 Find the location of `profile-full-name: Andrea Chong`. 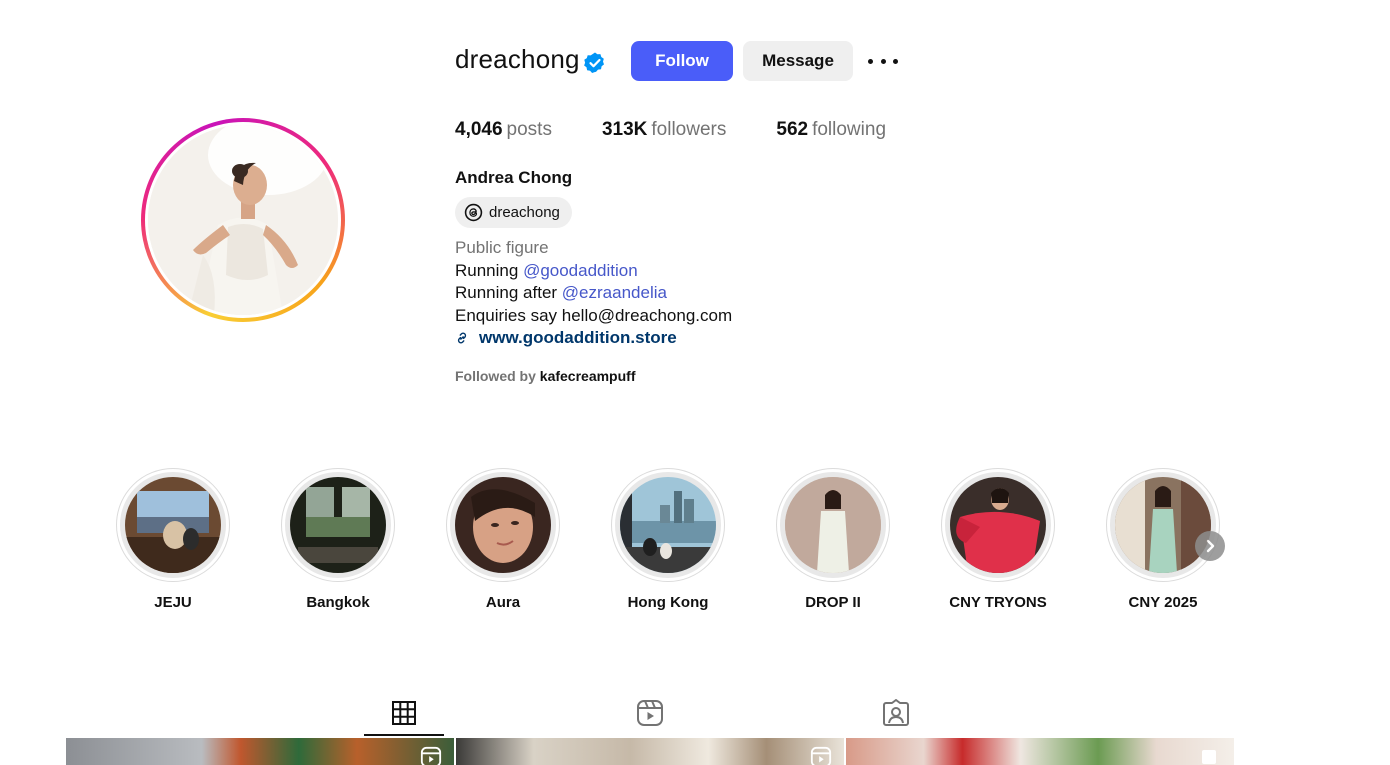

profile-full-name: Andrea Chong is located at coordinates (514, 177).